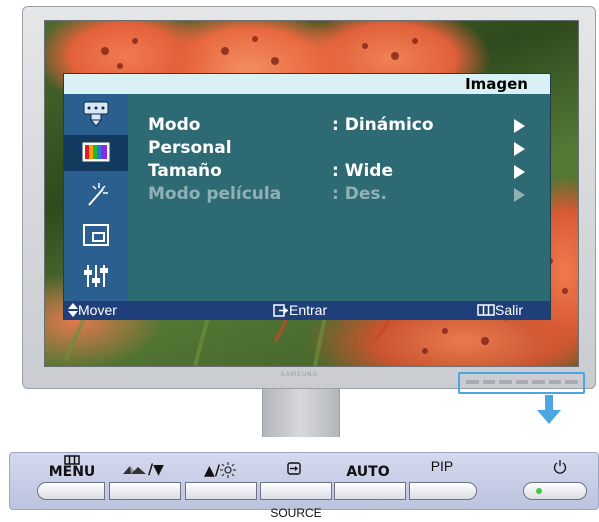 This screenshot has height=522, width=599. What do you see at coordinates (296, 513) in the screenshot?
I see `source-label: SOURCE` at bounding box center [296, 513].